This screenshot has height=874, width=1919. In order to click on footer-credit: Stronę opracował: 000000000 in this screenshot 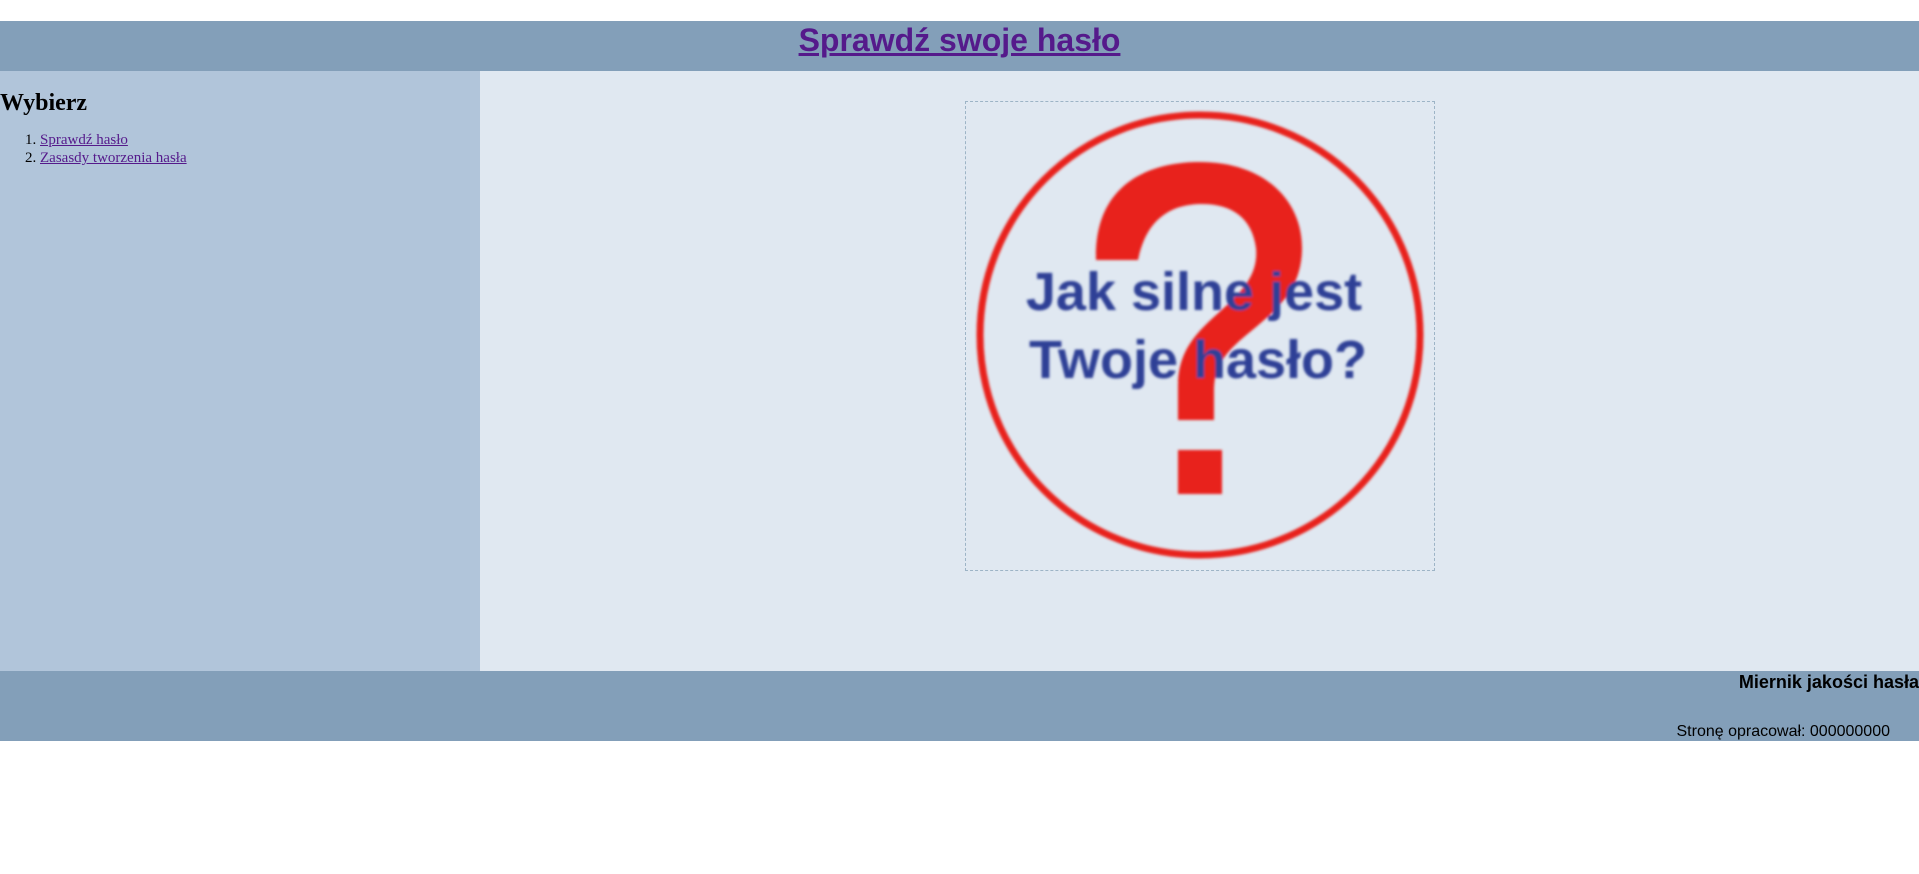, I will do `click(1783, 731)`.